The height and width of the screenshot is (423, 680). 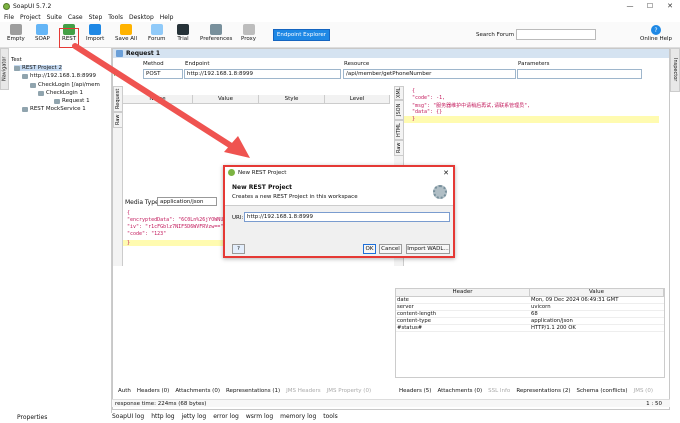 What do you see at coordinates (650, 6) in the screenshot?
I see `maximize-button: ☐` at bounding box center [650, 6].